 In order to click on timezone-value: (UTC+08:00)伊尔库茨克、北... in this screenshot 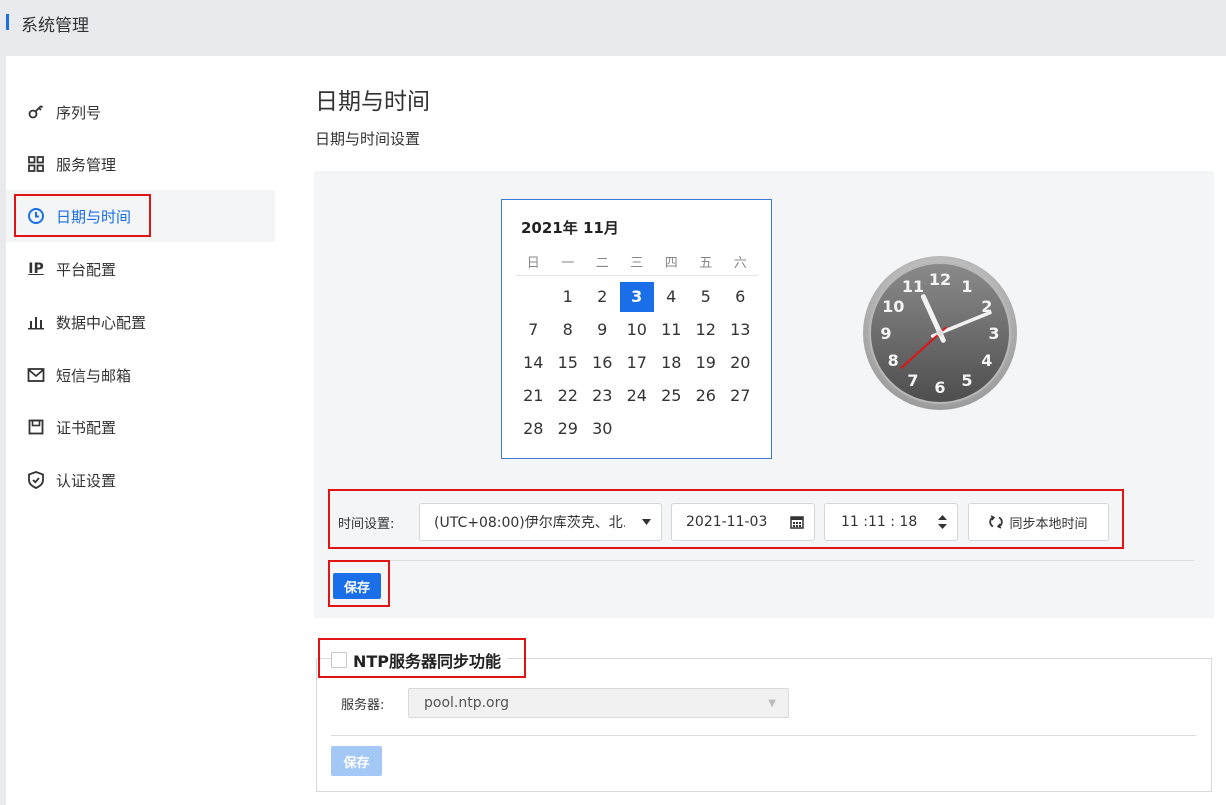, I will do `click(529, 523)`.